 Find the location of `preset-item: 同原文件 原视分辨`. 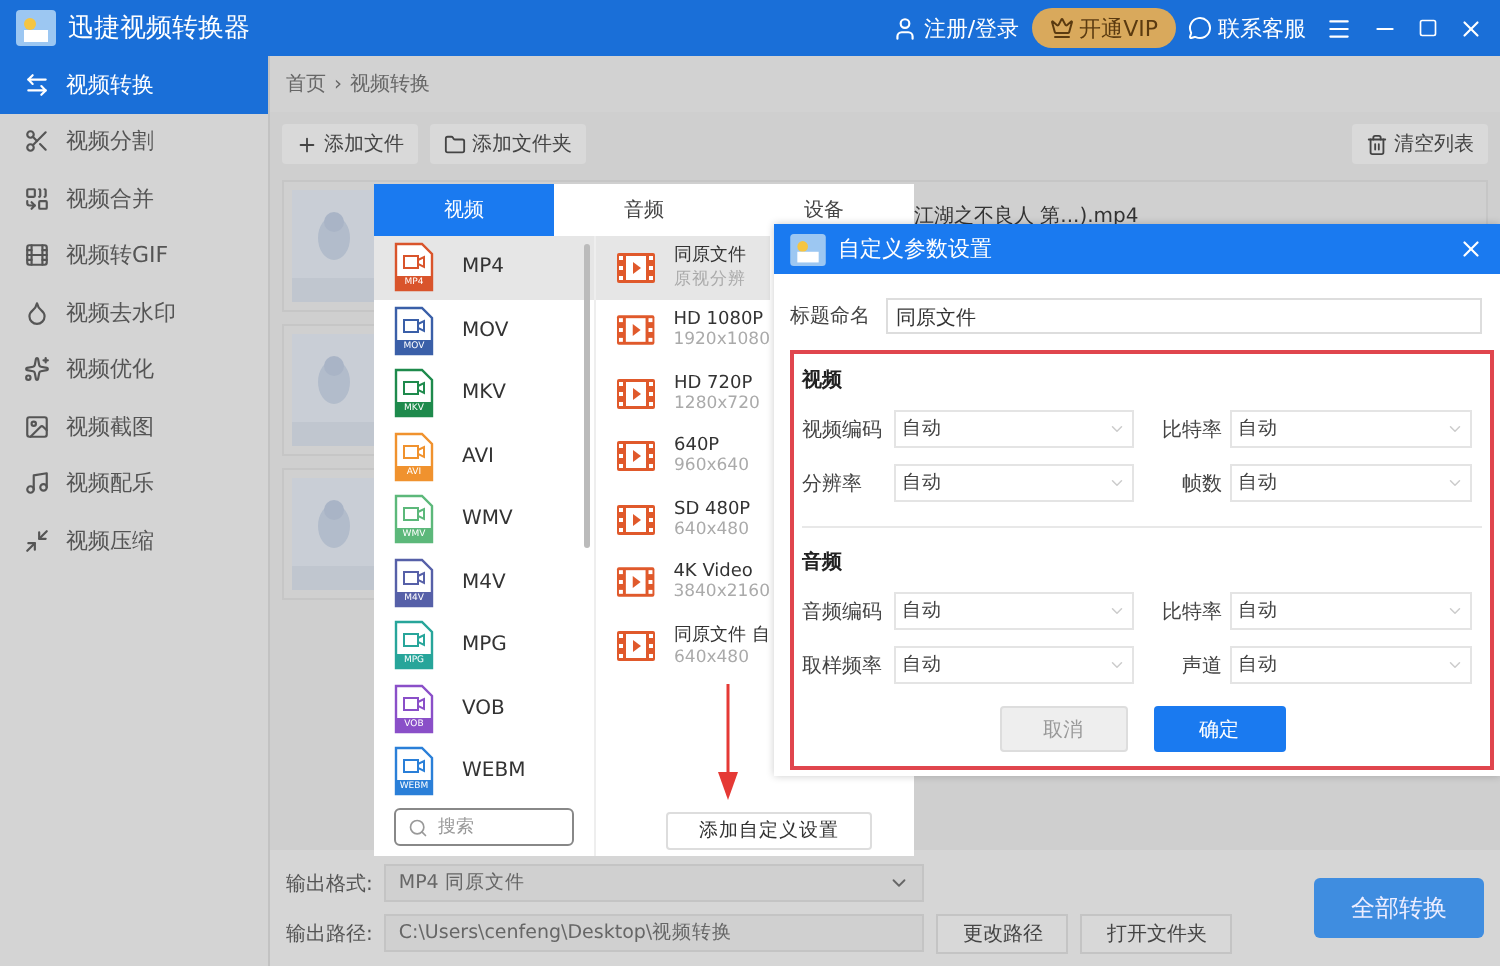

preset-item: 同原文件 原视分辨 is located at coordinates (683, 267).